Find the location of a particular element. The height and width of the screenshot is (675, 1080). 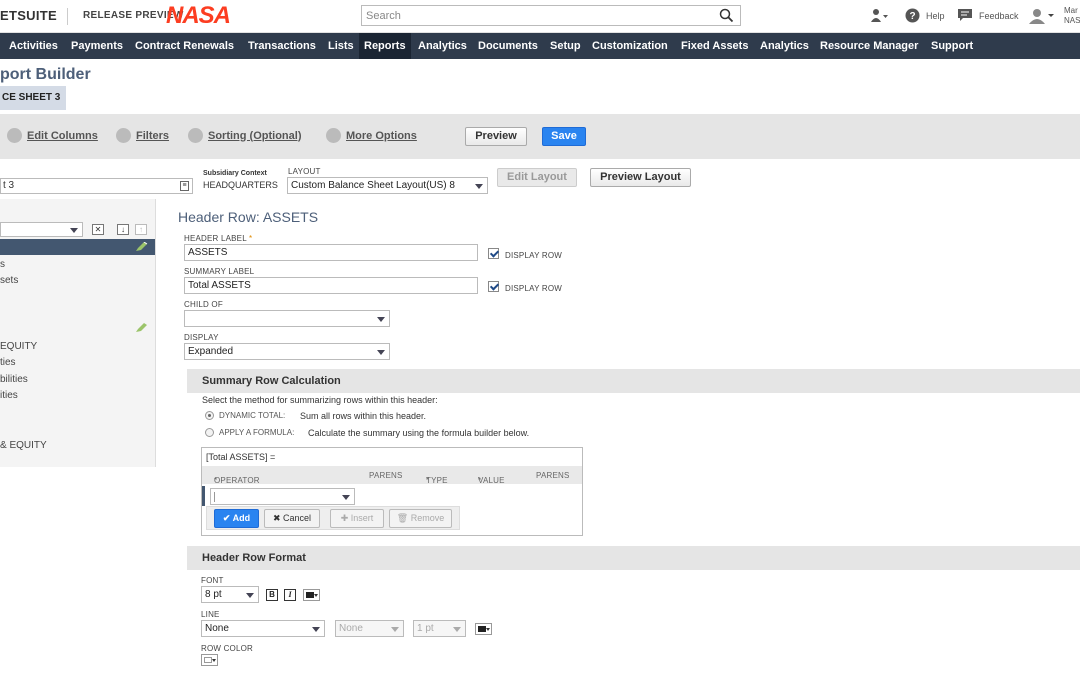

font-size-value: 8 pt is located at coordinates (213, 594).